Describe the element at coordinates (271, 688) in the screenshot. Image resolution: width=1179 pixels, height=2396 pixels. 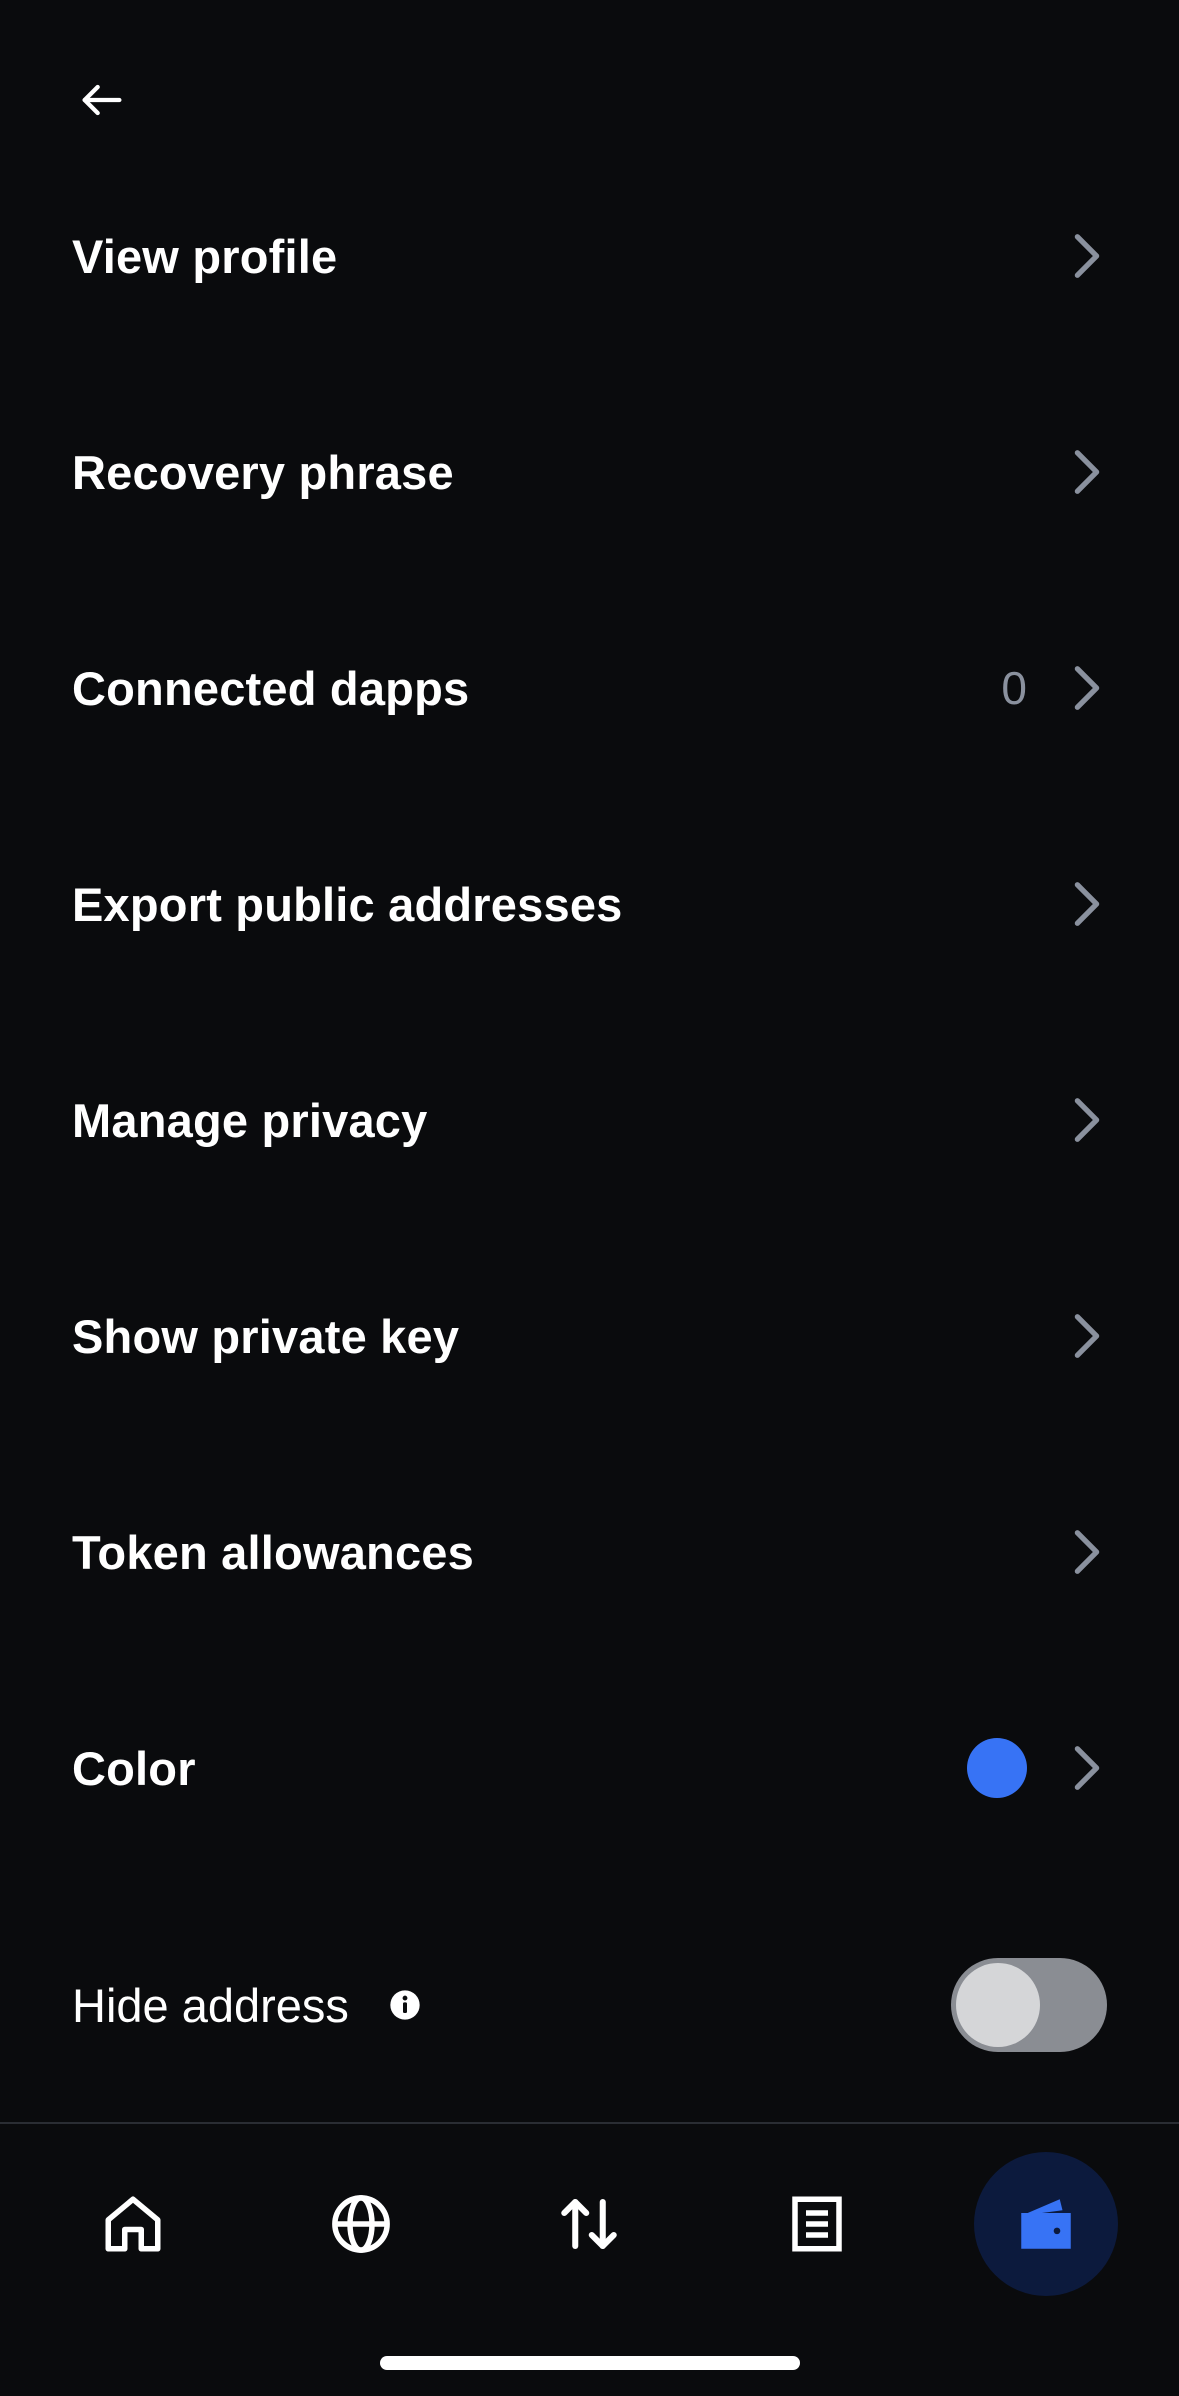
I see `connected-dapps-label: Connected dapps` at that location.